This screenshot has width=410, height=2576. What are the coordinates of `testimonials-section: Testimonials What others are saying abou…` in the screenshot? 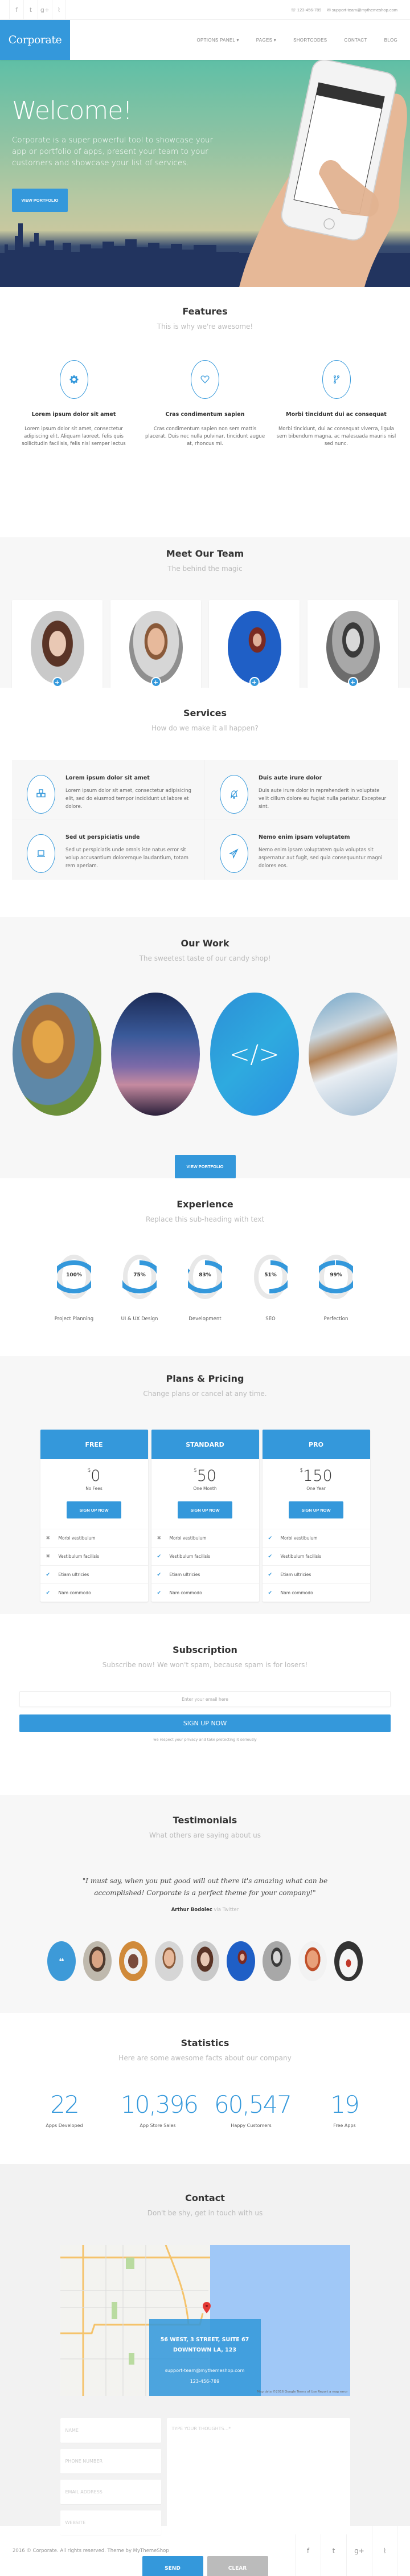 It's located at (205, 1904).